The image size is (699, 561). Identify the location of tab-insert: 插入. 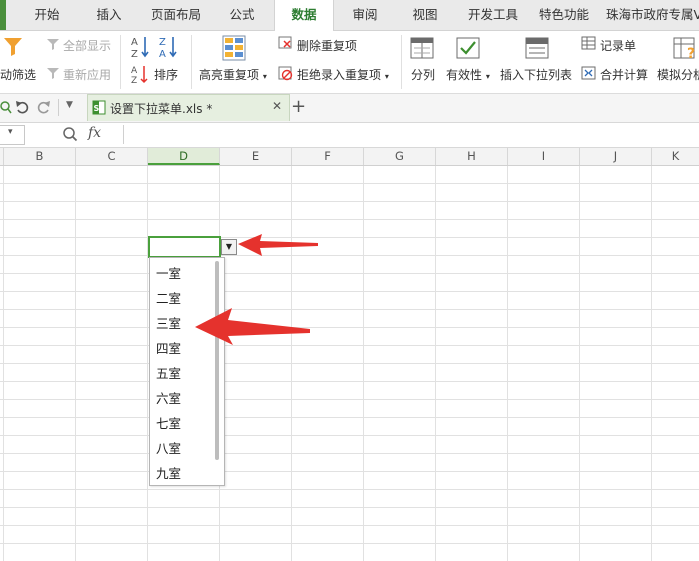
(109, 15).